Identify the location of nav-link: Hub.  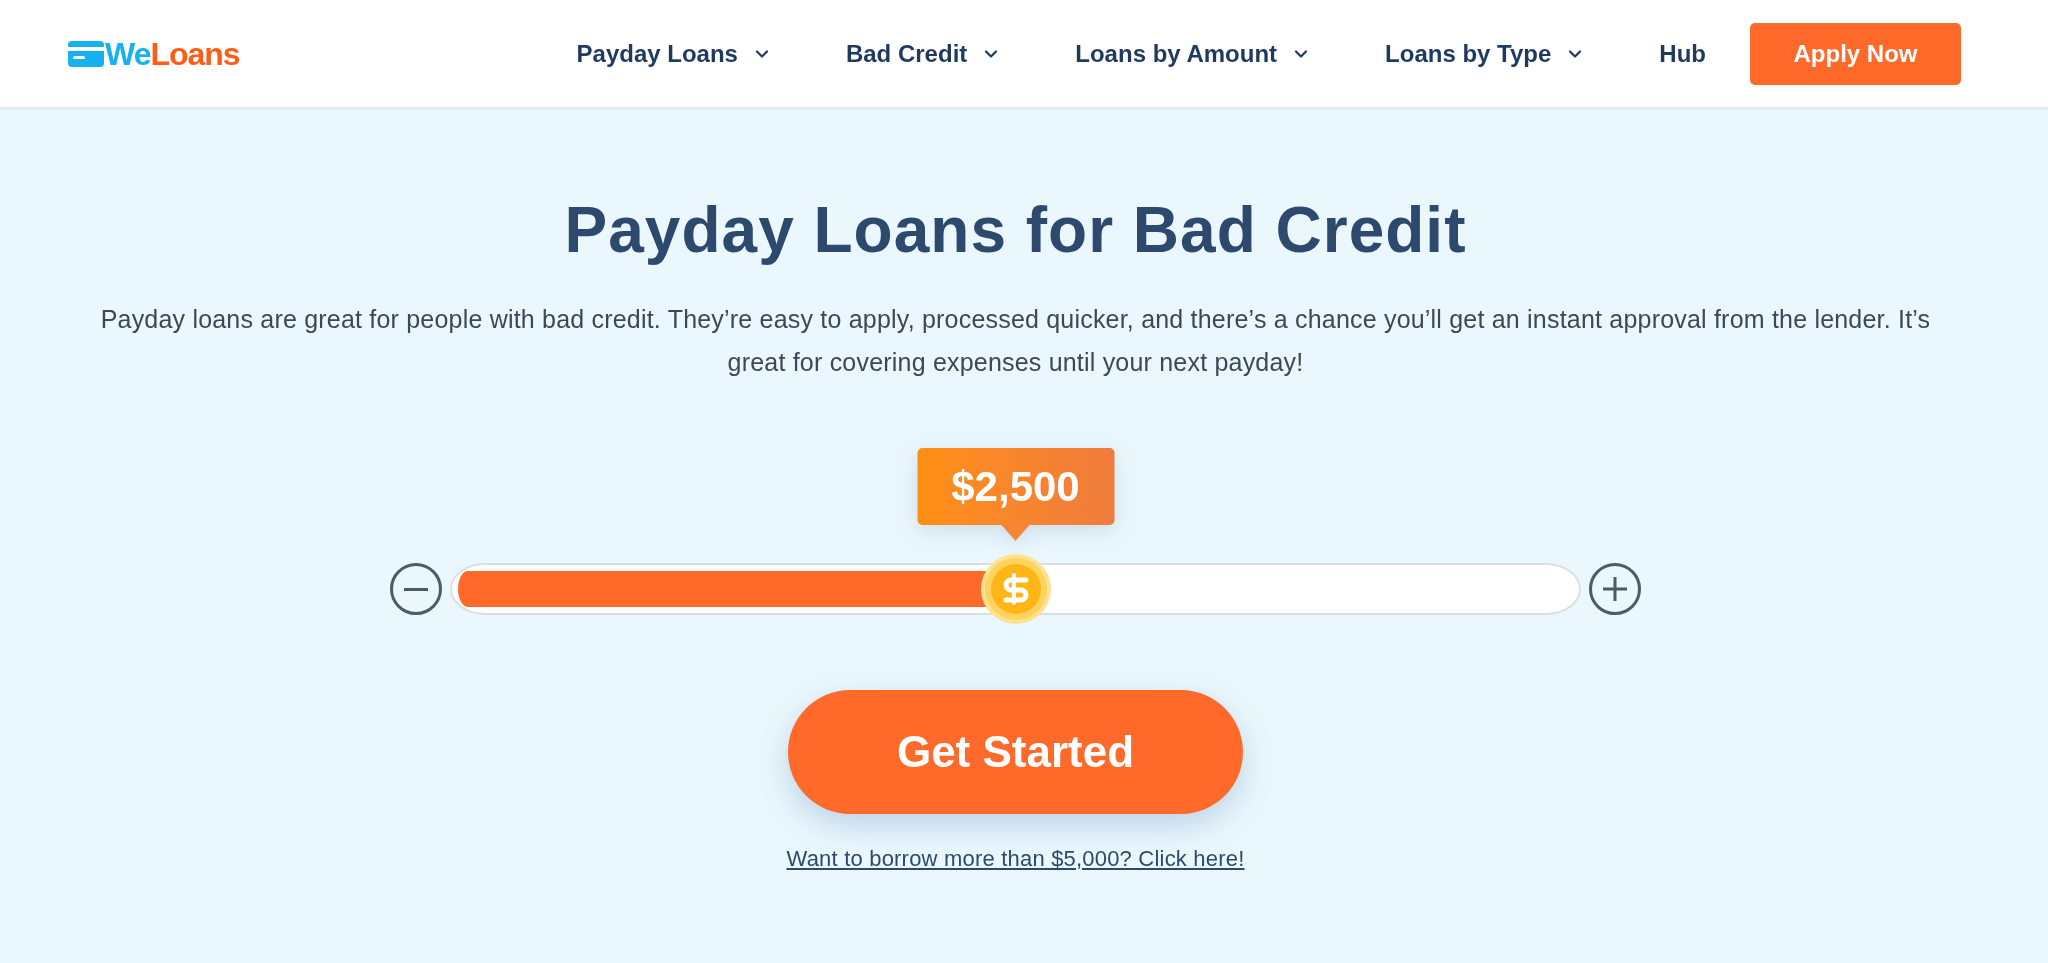
(1682, 53).